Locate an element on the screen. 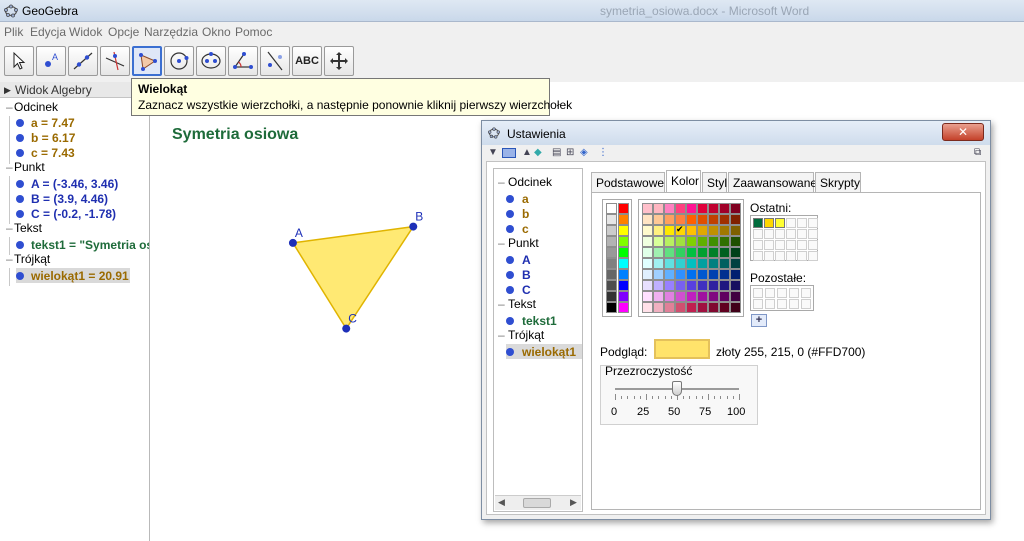  algebra-category-odcinek: –Odcinek is located at coordinates (32, 107).